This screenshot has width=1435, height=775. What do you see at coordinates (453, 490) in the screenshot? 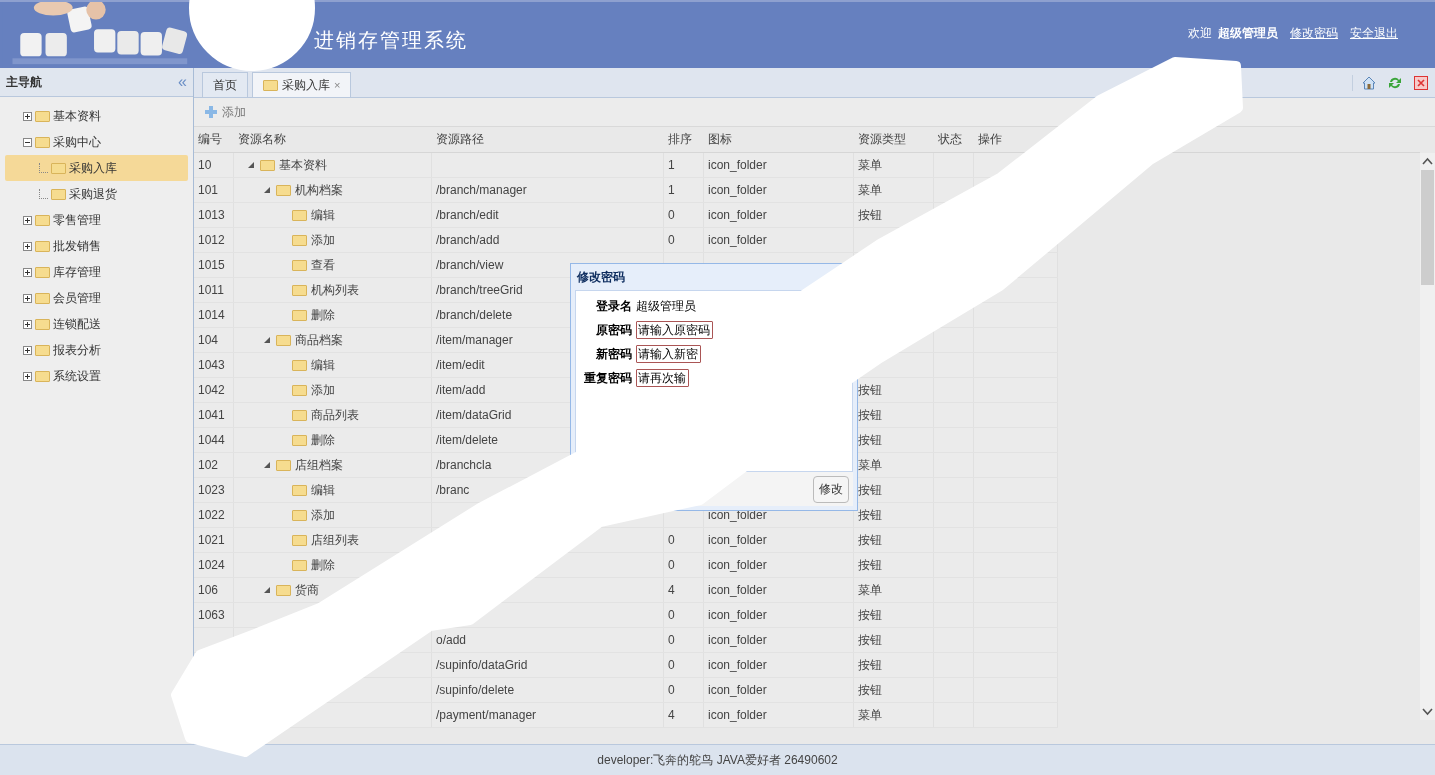
I see `table-cell: /branc` at bounding box center [453, 490].